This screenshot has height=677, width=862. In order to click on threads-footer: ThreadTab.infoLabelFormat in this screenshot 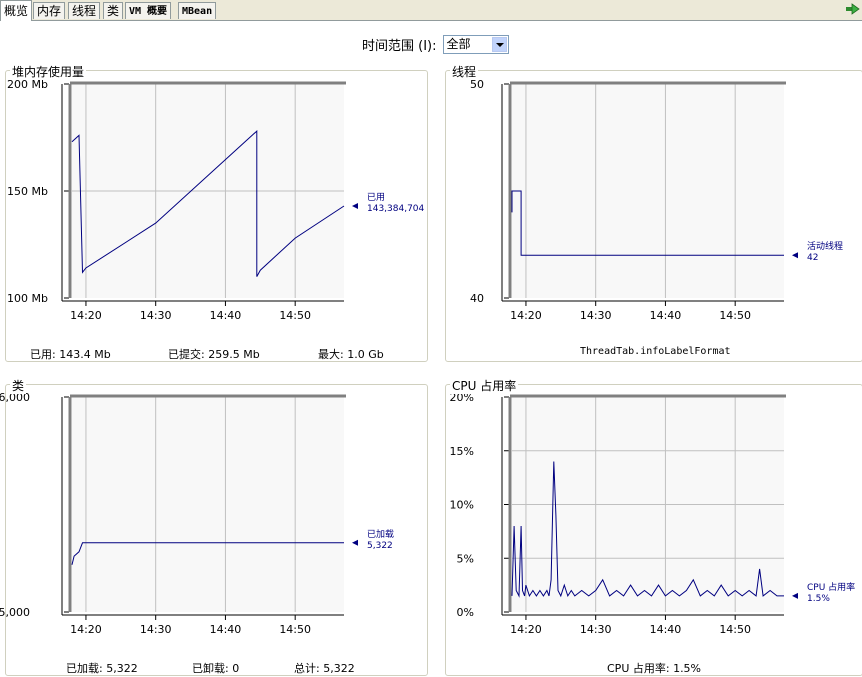, I will do `click(655, 351)`.